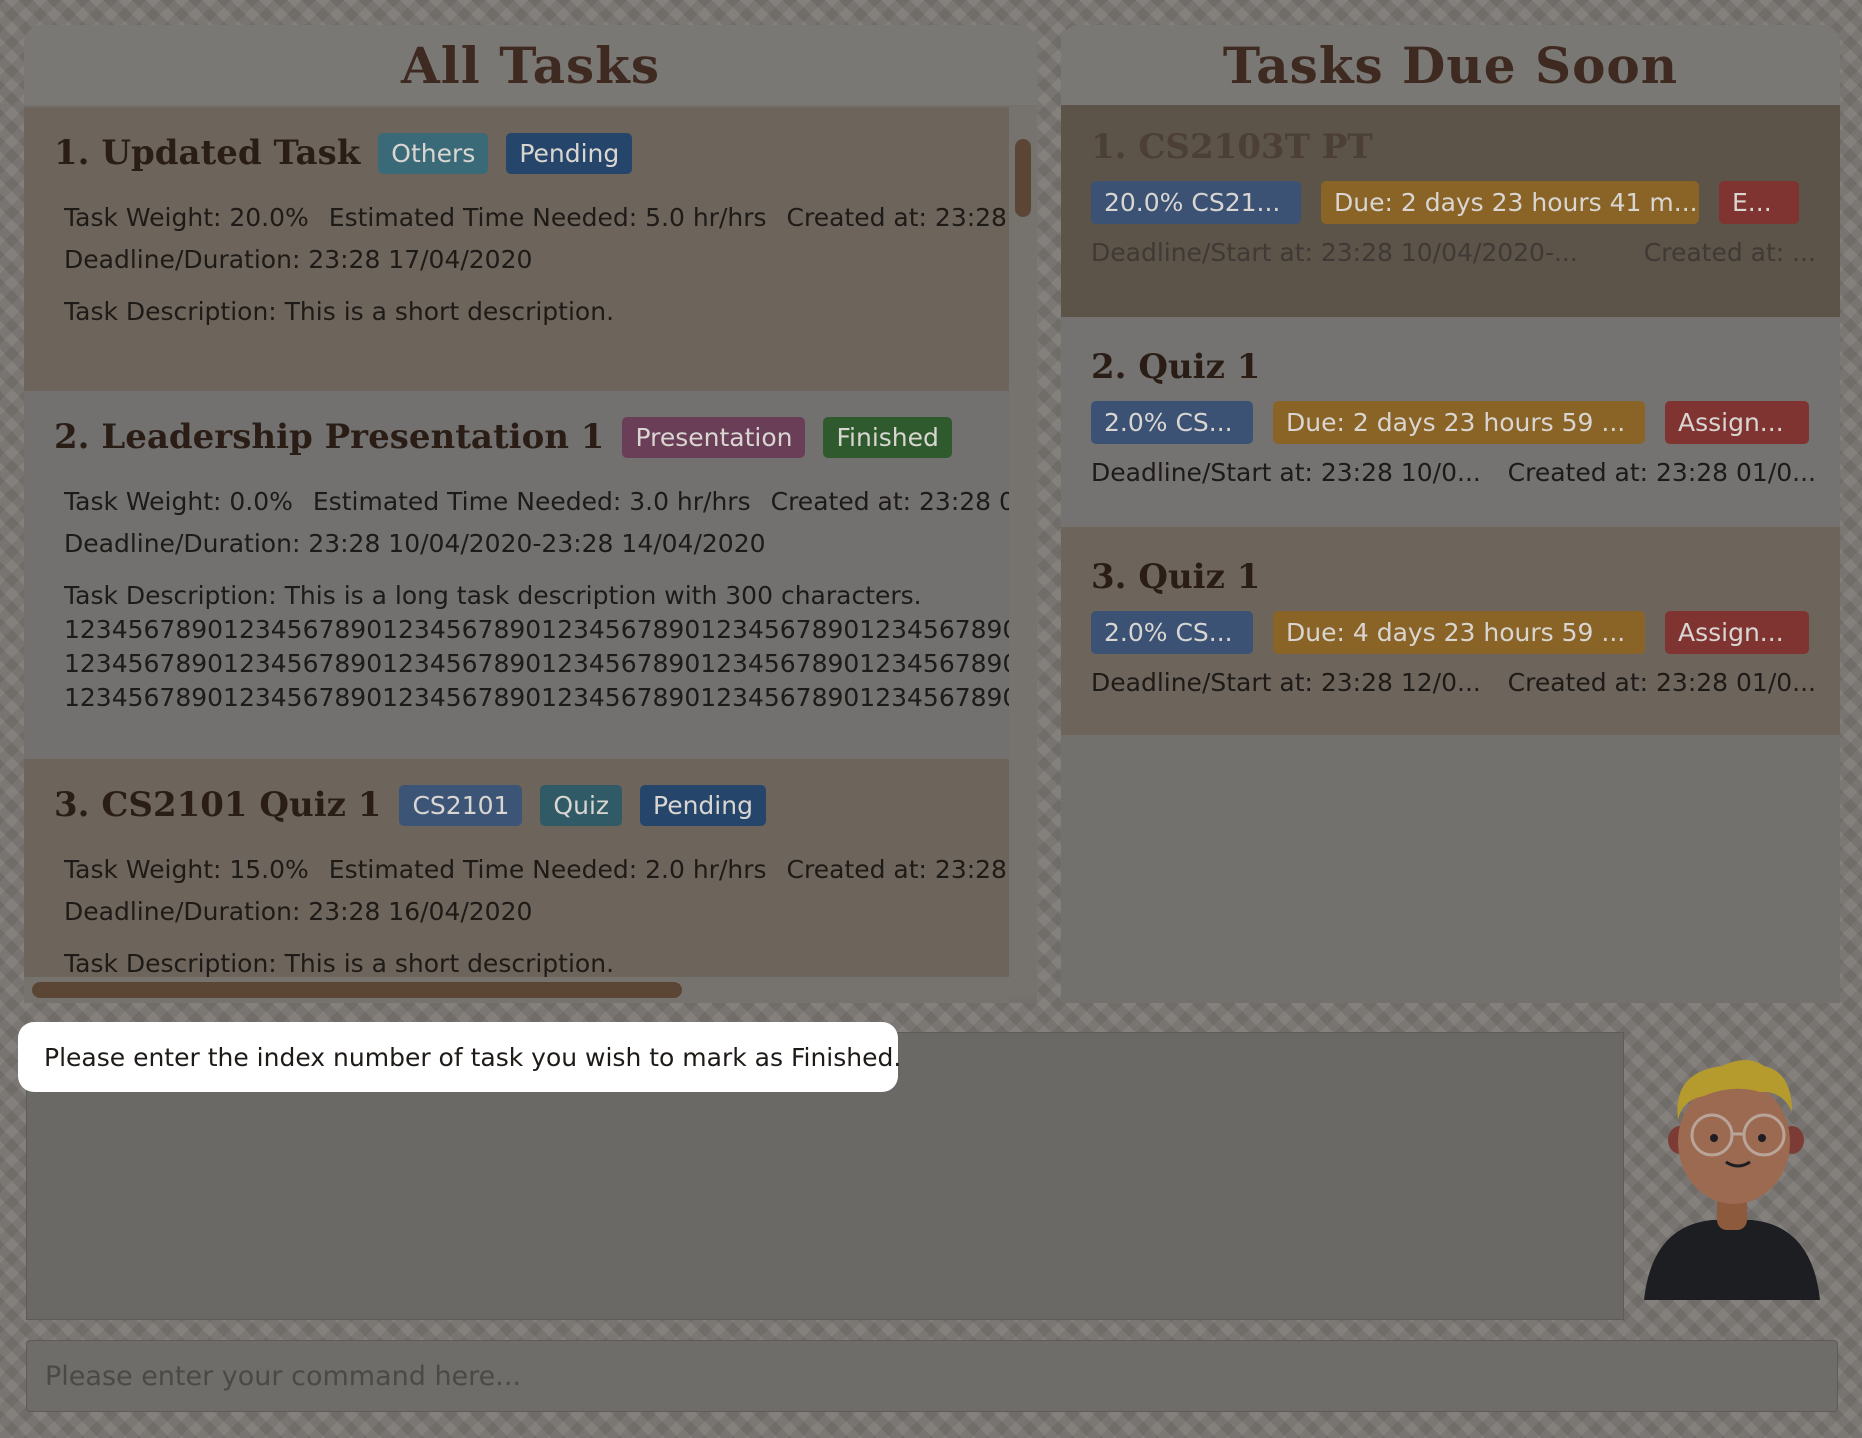  I want to click on task-title: 3. CS2101 Quiz 1, so click(218, 805).